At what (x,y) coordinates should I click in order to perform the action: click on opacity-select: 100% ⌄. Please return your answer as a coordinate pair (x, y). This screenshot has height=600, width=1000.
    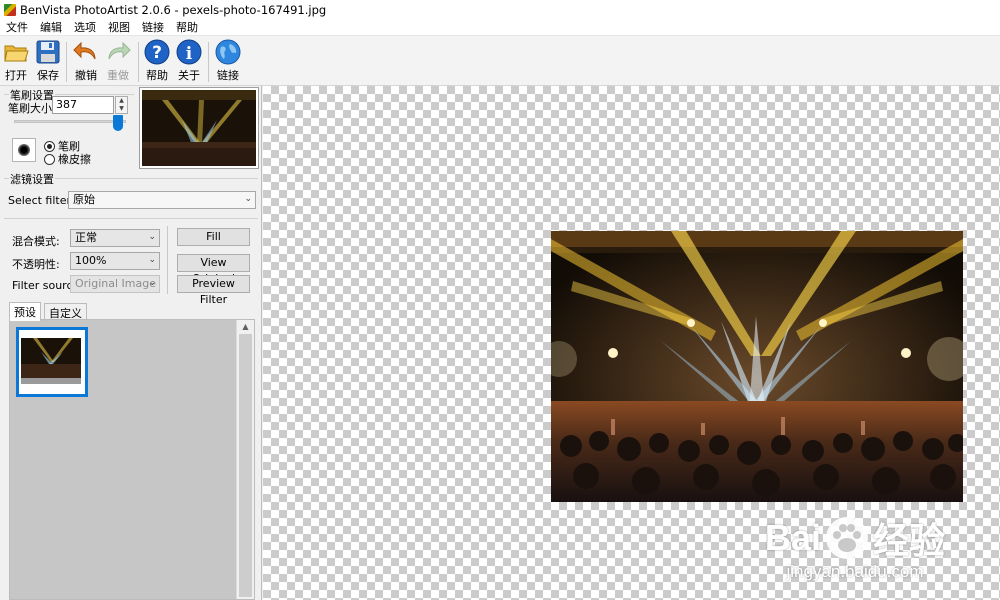
    Looking at the image, I should click on (115, 261).